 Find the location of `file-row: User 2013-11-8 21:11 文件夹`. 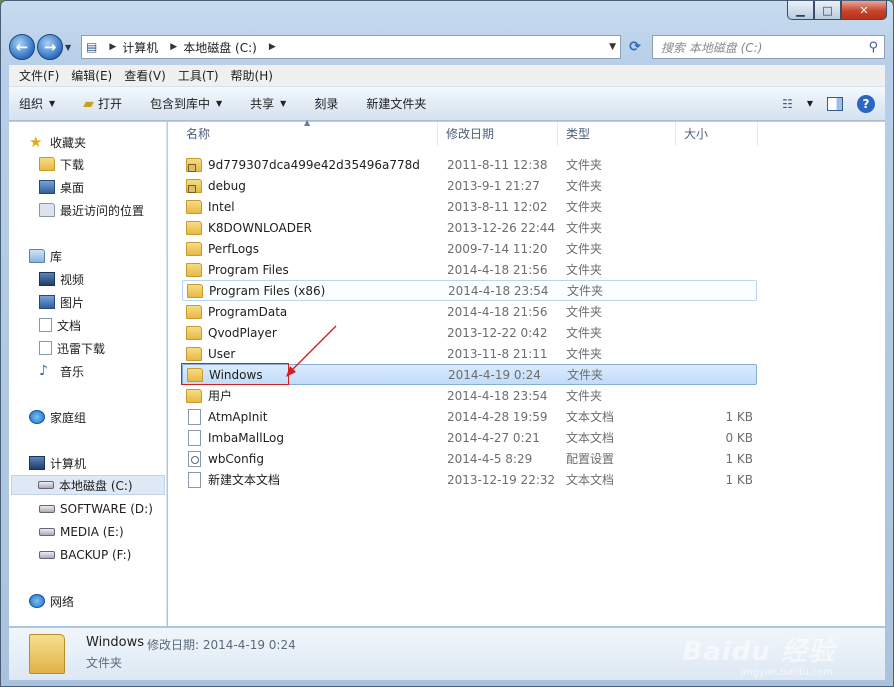

file-row: User 2013-11-8 21:11 文件夹 is located at coordinates (469, 353).